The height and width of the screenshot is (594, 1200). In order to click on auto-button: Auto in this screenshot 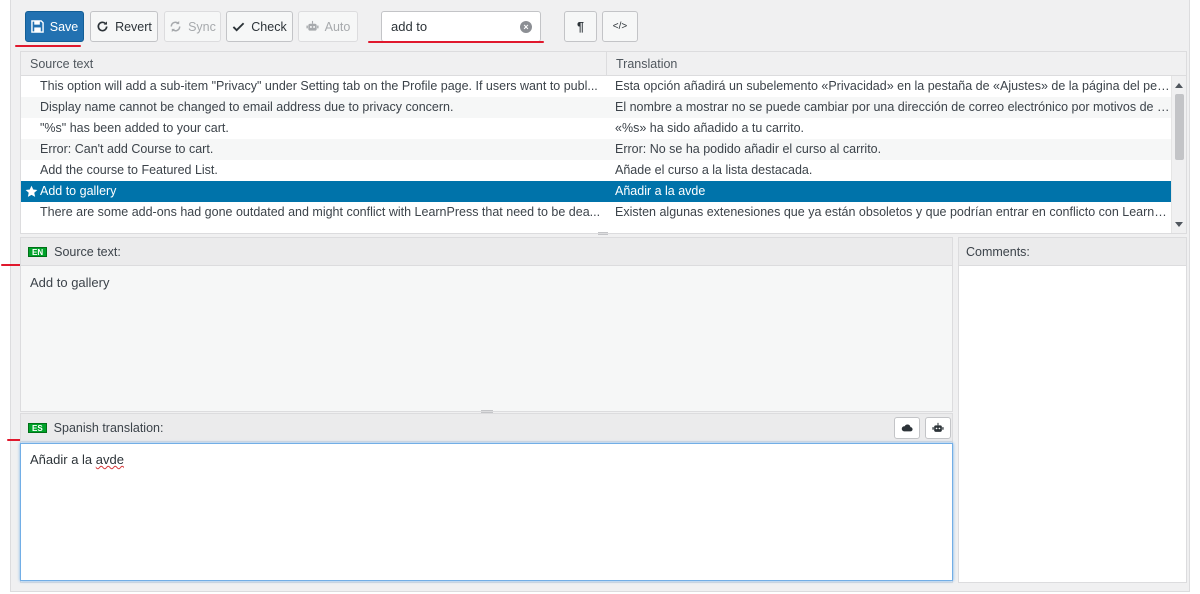, I will do `click(328, 26)`.